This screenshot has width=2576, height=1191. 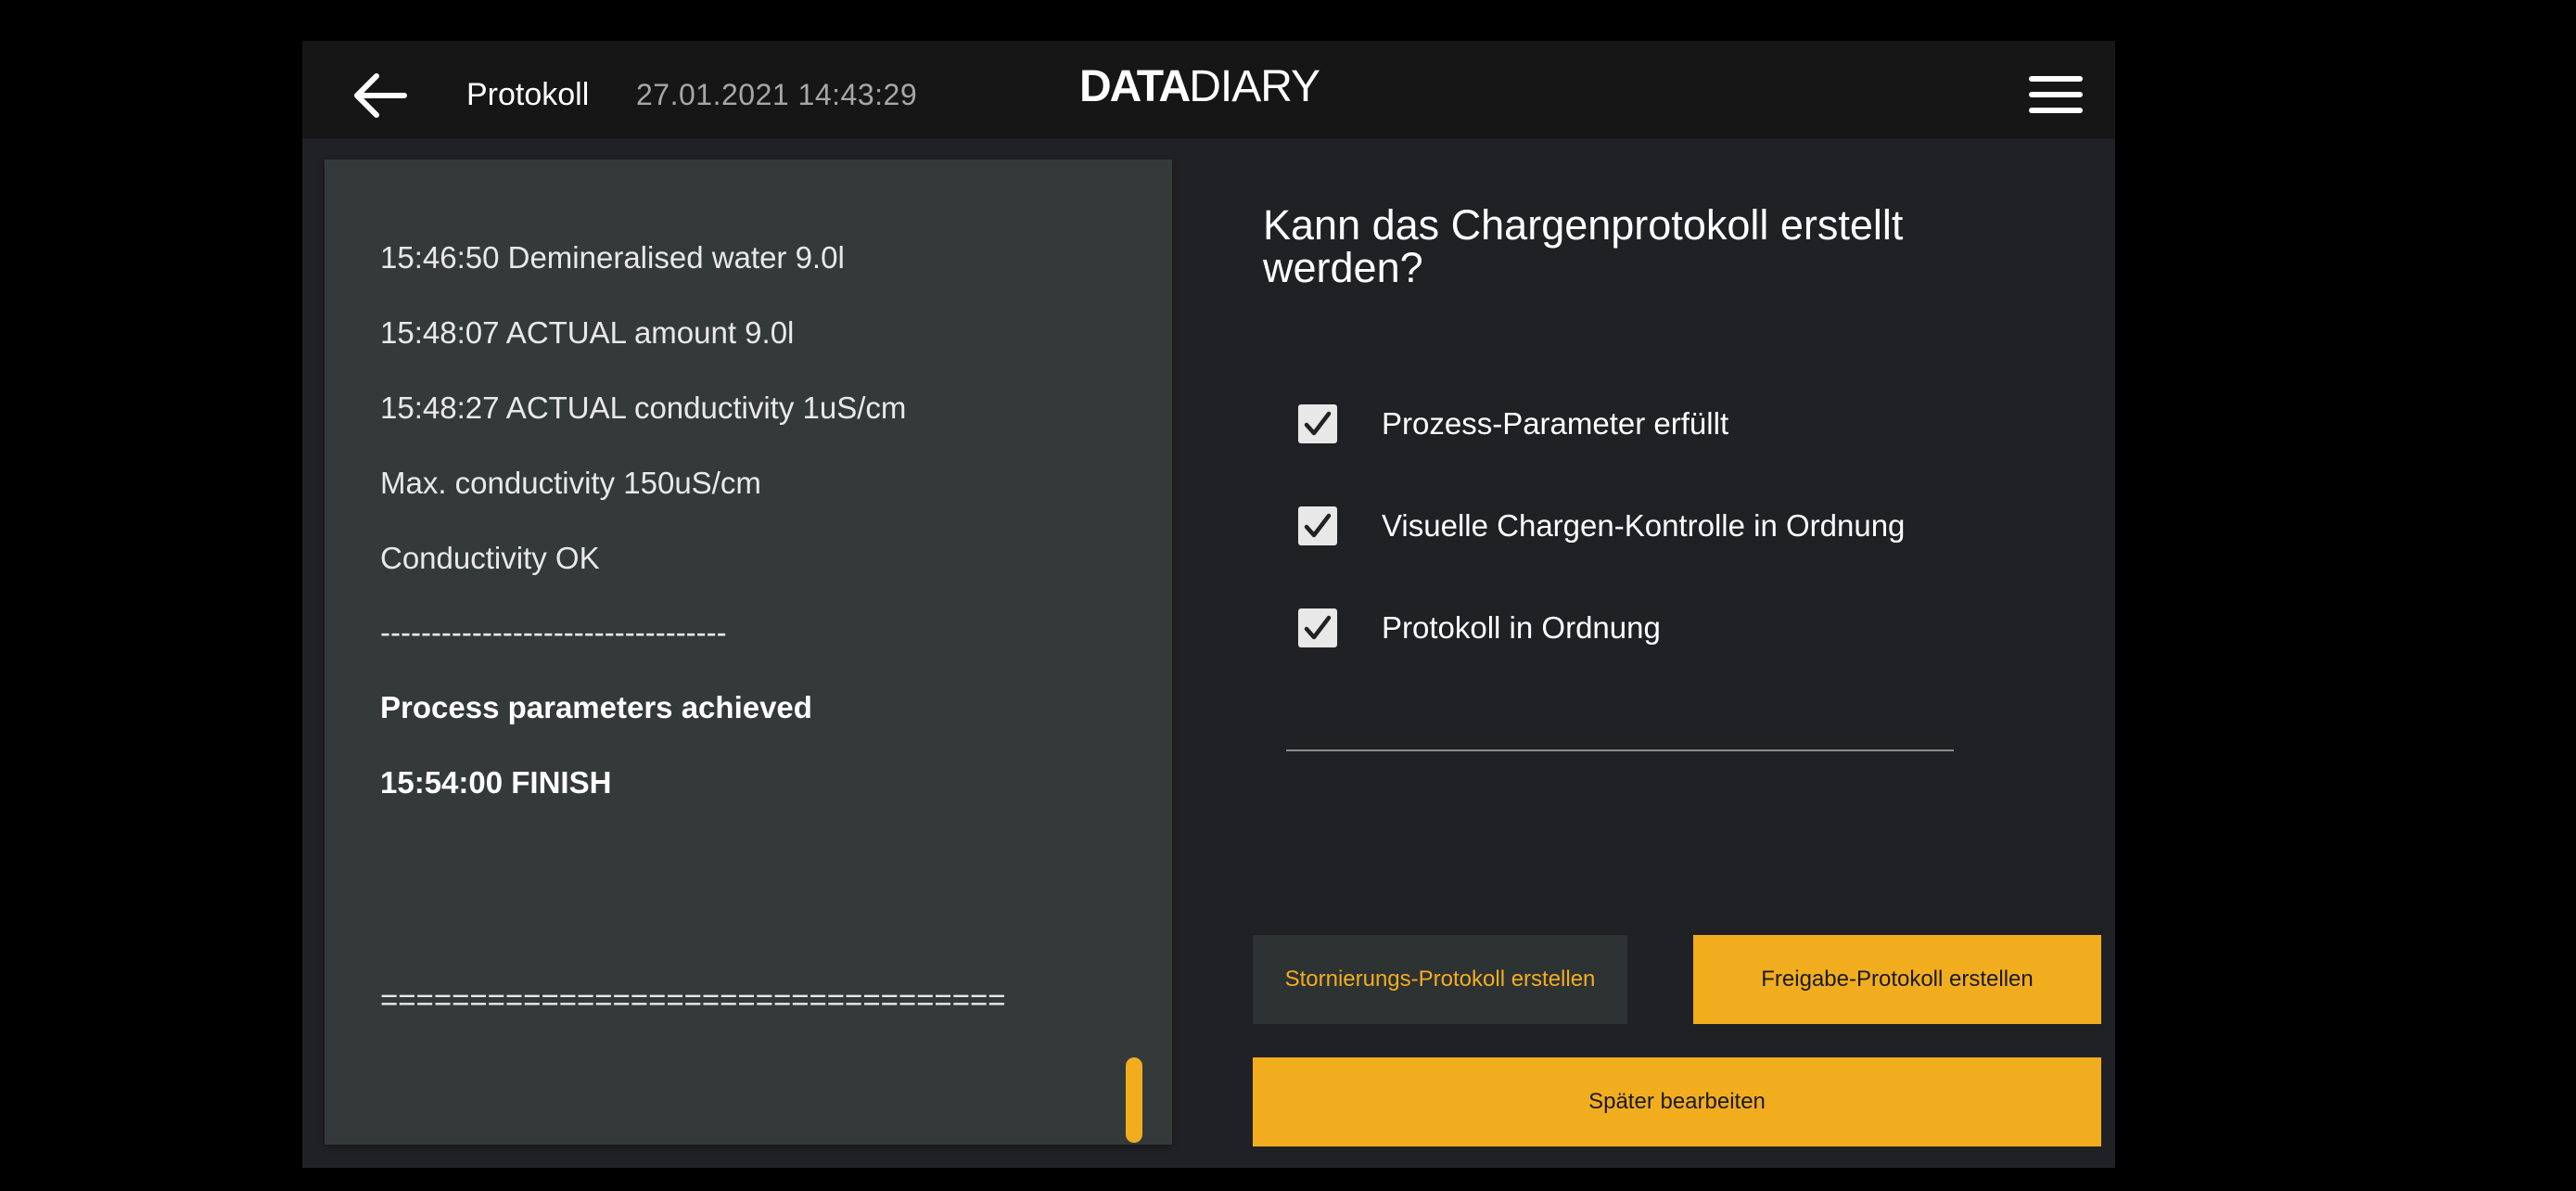 I want to click on arrow-left-icon, so click(x=380, y=95).